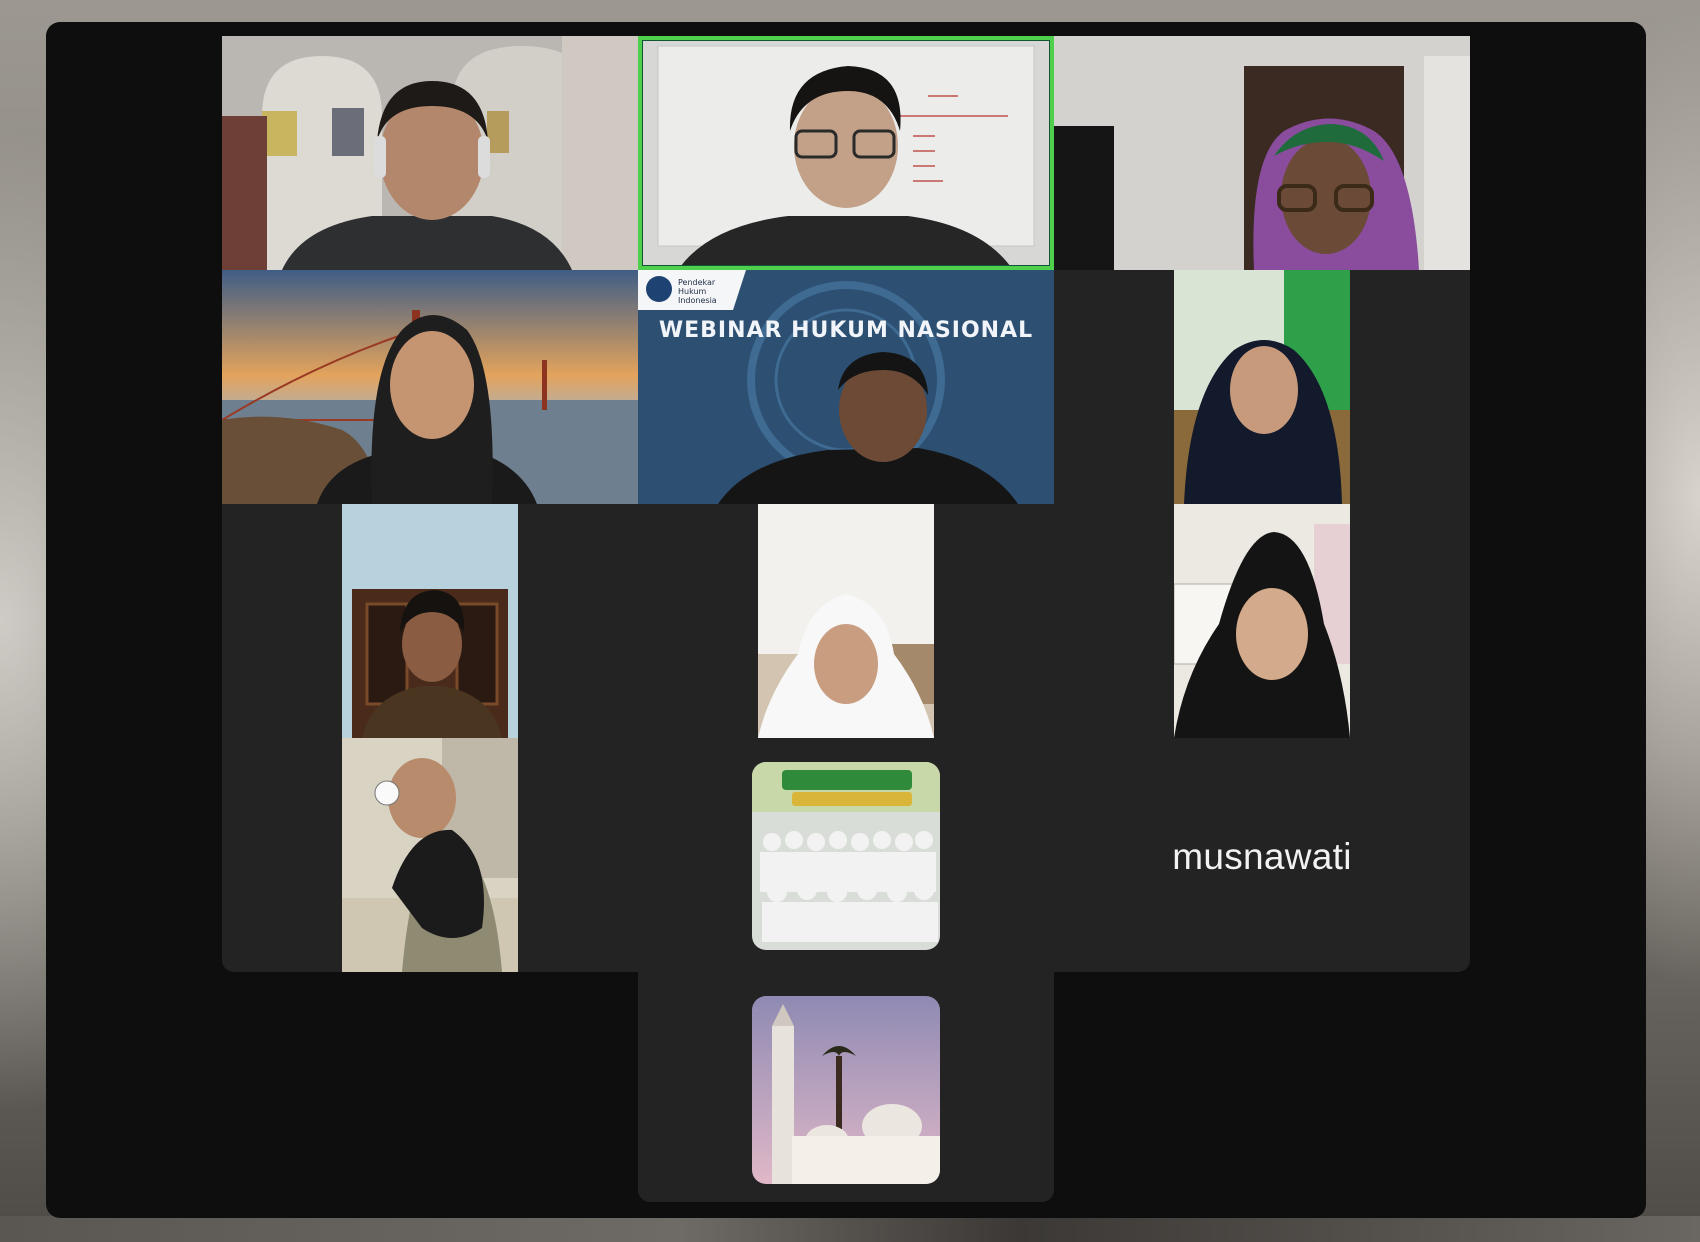 This screenshot has width=1700, height=1242. Describe the element at coordinates (697, 291) in the screenshot. I see `org-name-label: Pendekar Hukum Indonesia` at that location.